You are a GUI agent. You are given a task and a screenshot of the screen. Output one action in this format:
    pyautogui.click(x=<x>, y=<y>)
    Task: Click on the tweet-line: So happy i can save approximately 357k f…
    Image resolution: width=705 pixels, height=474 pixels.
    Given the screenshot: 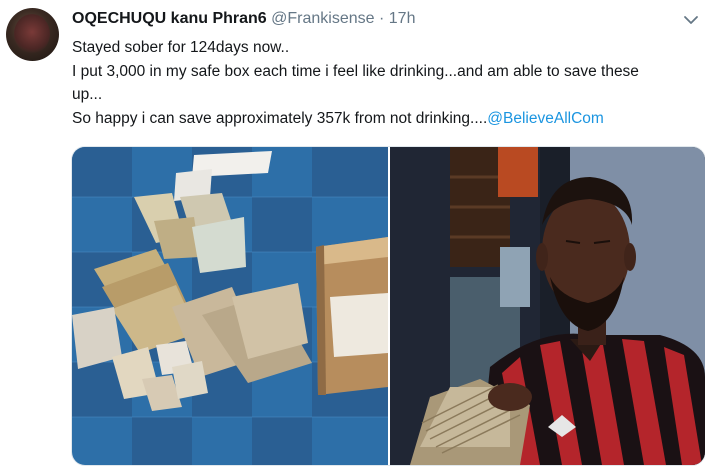 What is the action you would take?
    pyautogui.click(x=387, y=119)
    